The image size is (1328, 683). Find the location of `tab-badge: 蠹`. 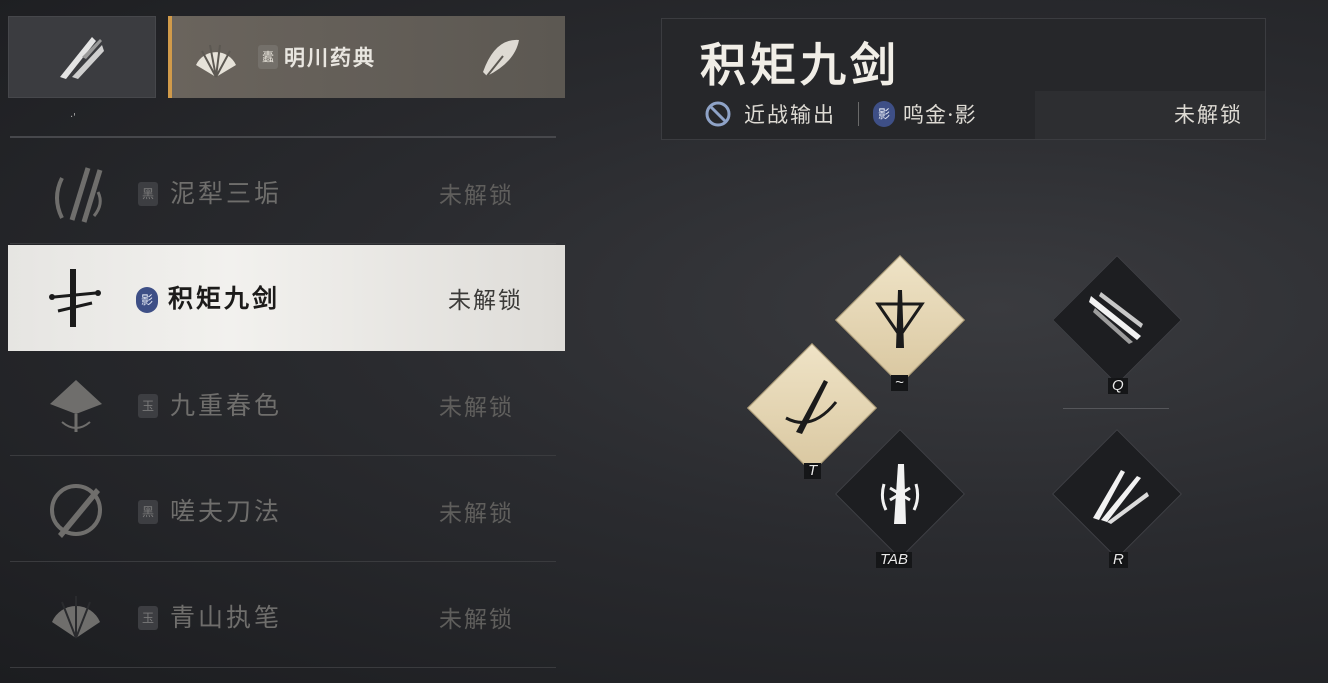

tab-badge: 蠹 is located at coordinates (268, 57).